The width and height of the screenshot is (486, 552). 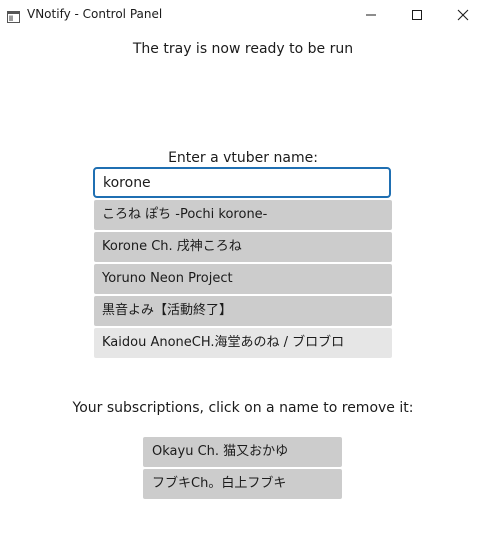 I want to click on minimize-button, so click(x=371, y=15).